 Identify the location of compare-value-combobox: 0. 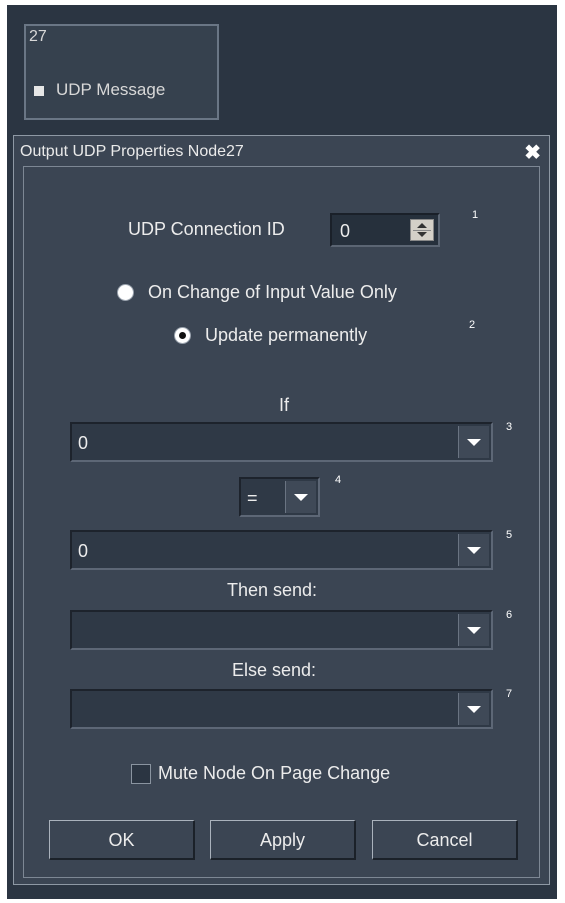
(281, 550).